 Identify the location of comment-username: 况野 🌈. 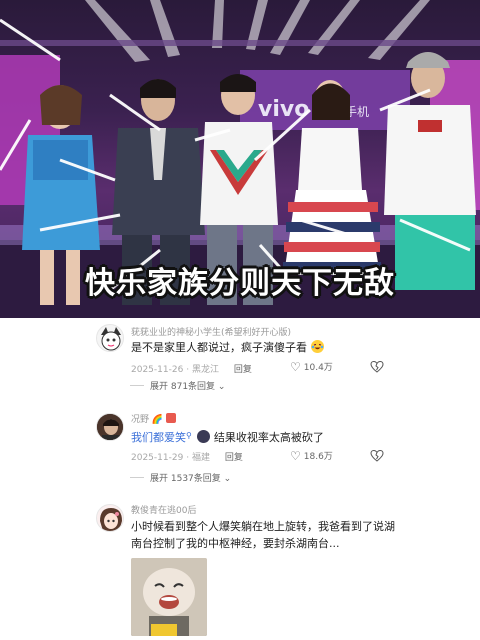
(153, 418).